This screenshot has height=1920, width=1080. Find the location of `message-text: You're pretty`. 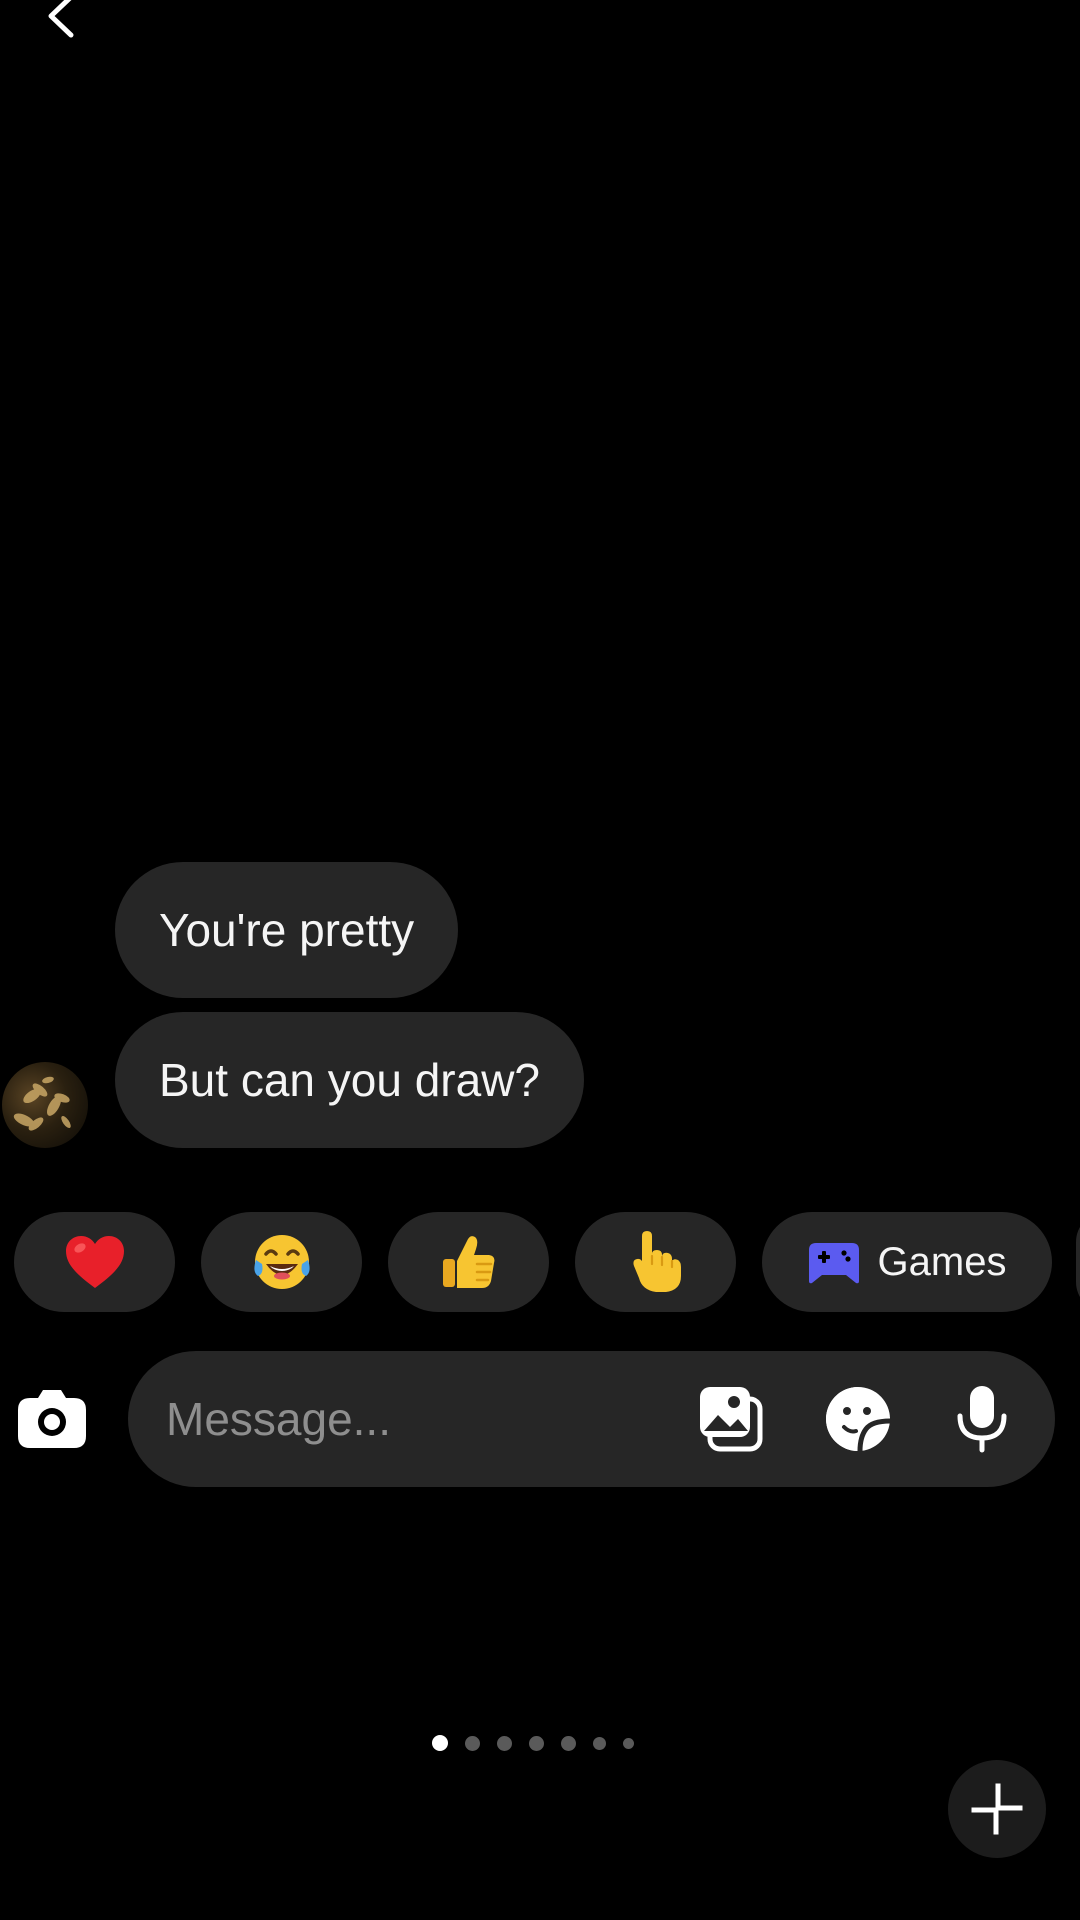

message-text: You're pretty is located at coordinates (287, 930).